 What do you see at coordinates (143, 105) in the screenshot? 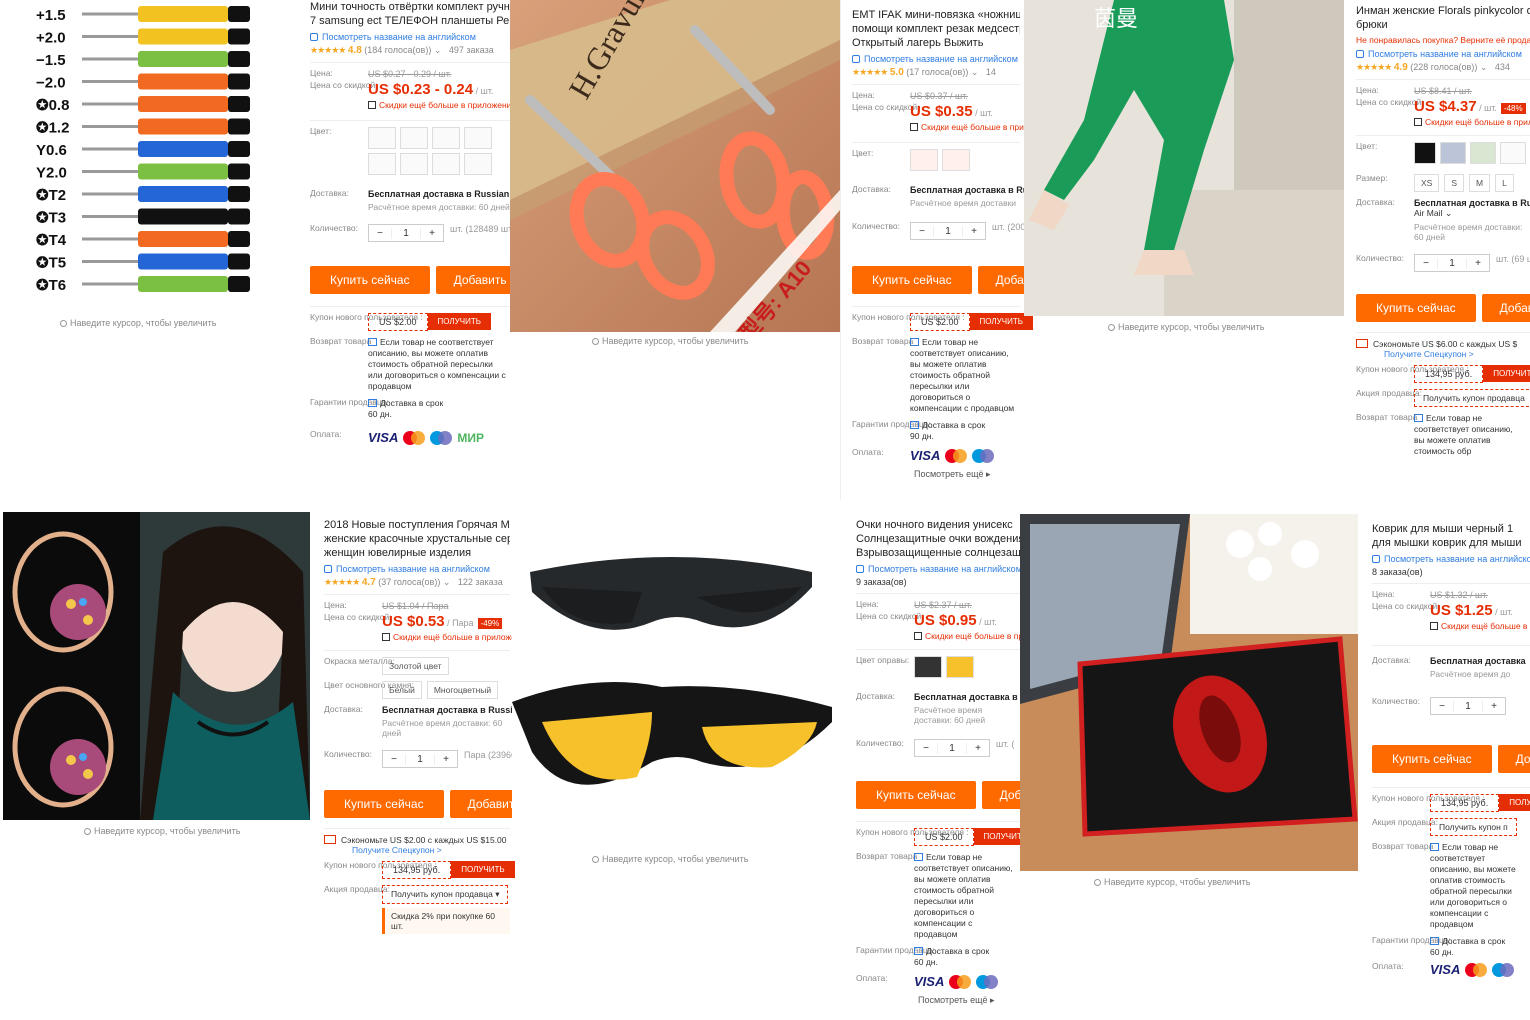
I see `screwdriver-item: ✪0.8` at bounding box center [143, 105].